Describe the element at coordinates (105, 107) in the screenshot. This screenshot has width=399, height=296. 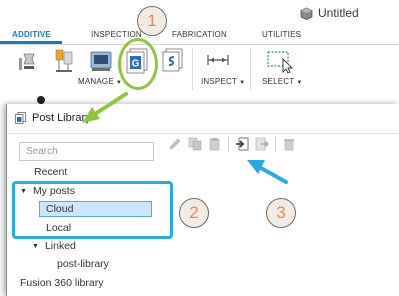
I see `green-arrow` at that location.